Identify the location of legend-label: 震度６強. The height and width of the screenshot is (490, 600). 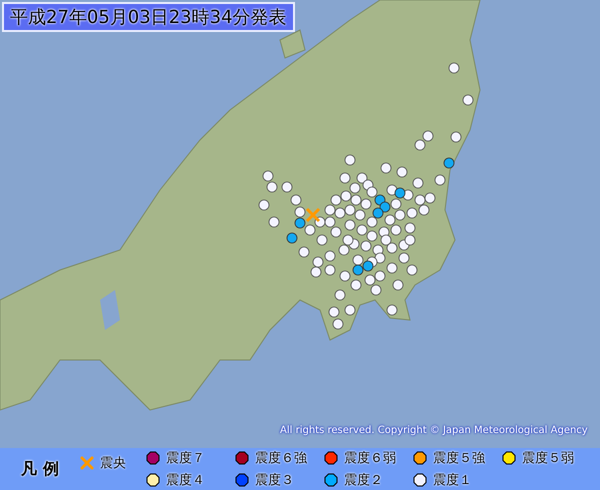
(281, 458).